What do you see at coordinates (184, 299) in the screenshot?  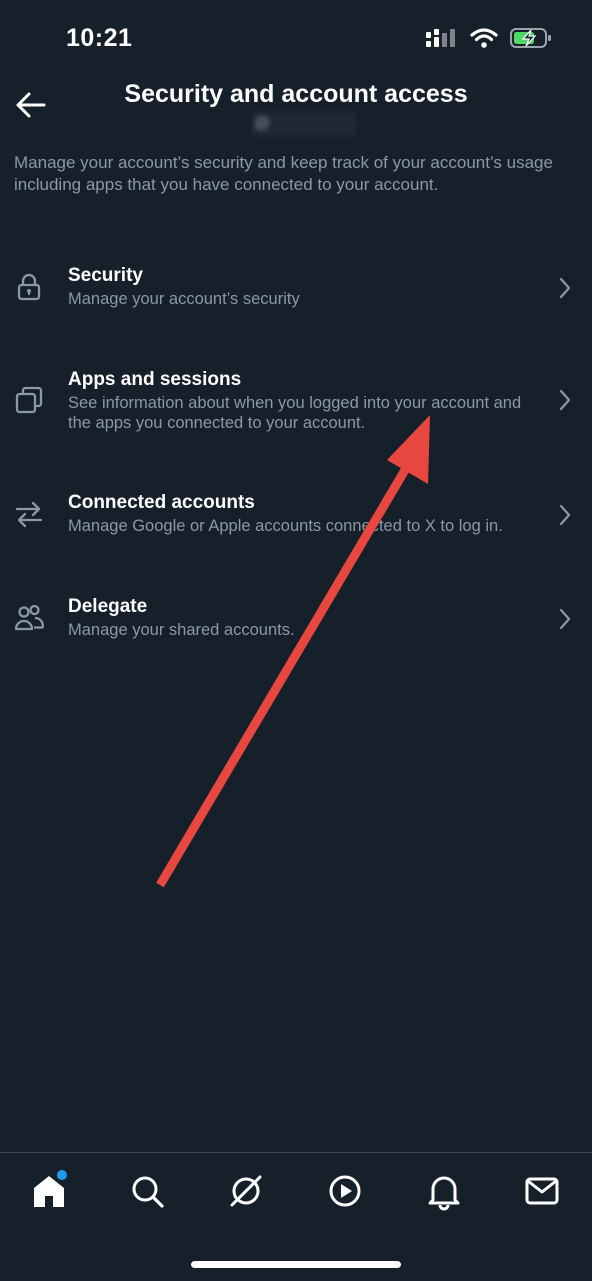 I see `menu-item-description: Manage your account’s security` at bounding box center [184, 299].